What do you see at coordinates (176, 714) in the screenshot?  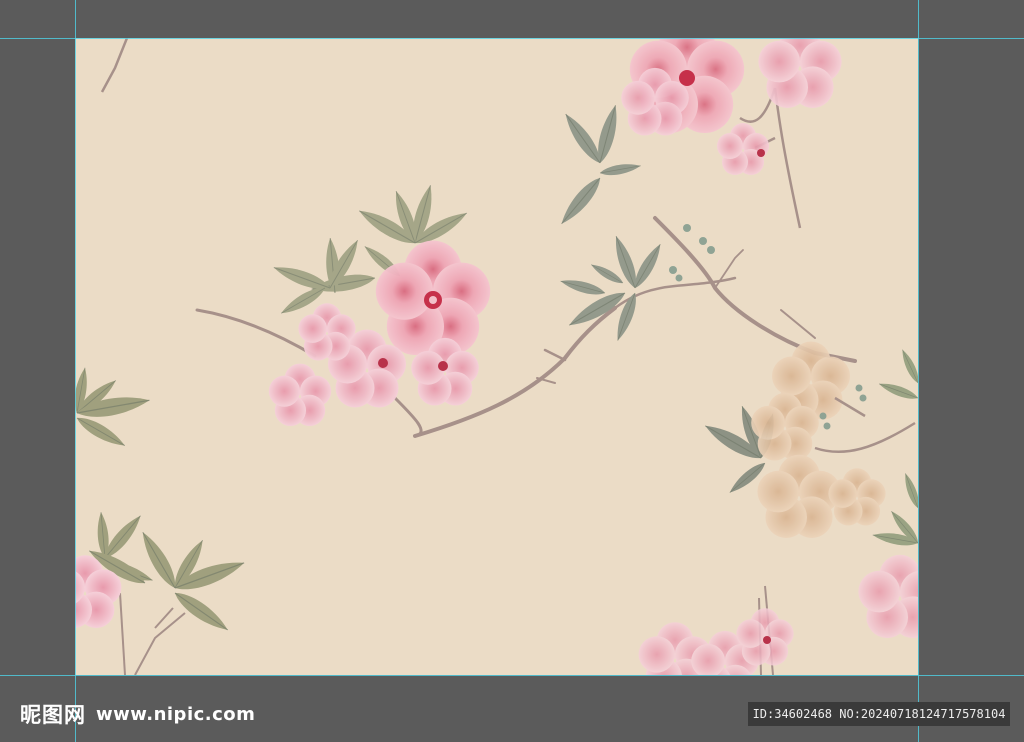 I see `watermark-url: www.nipic.com` at bounding box center [176, 714].